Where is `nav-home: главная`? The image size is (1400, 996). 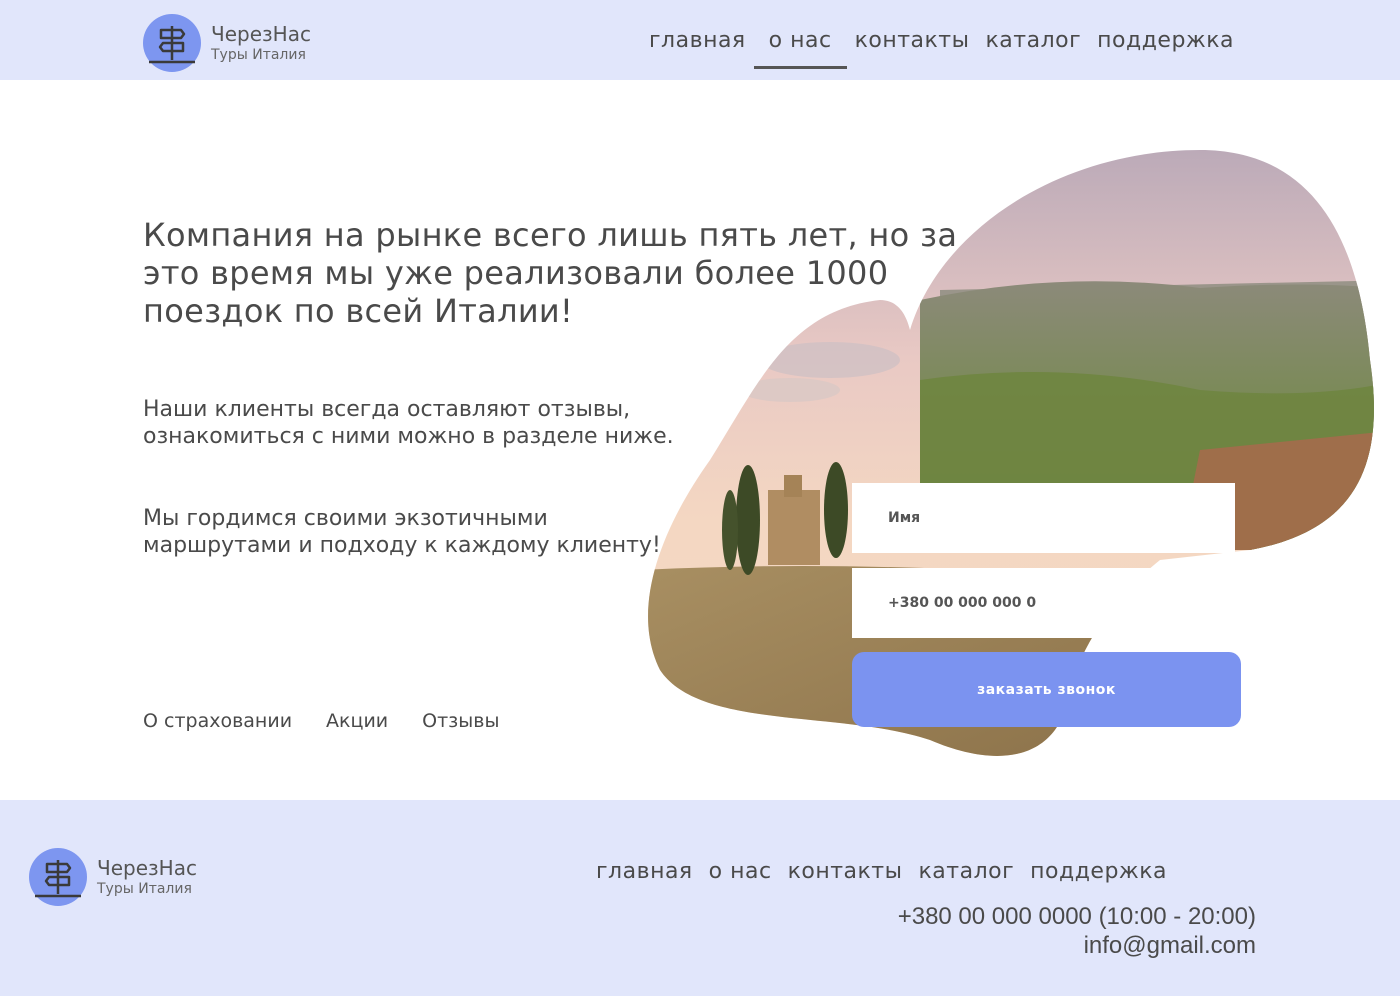
nav-home: главная is located at coordinates (697, 41).